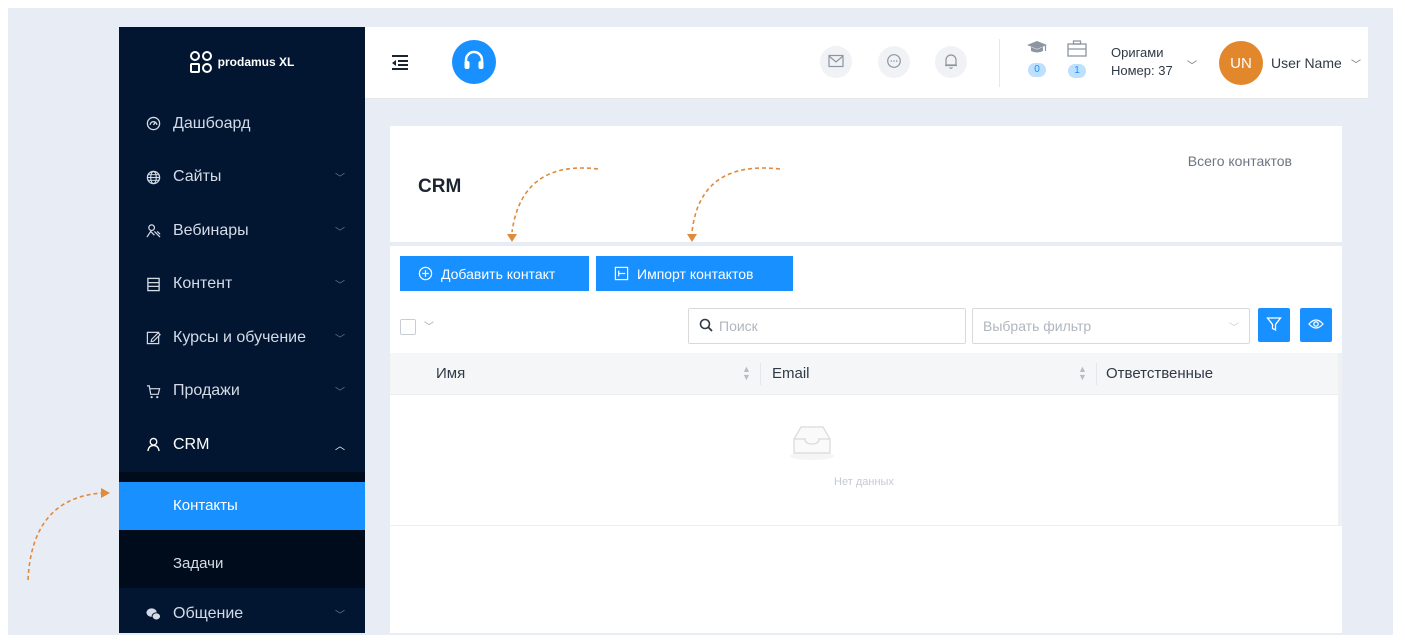 The image size is (1405, 643). Describe the element at coordinates (153, 177) in the screenshot. I see `globe-icon` at that location.